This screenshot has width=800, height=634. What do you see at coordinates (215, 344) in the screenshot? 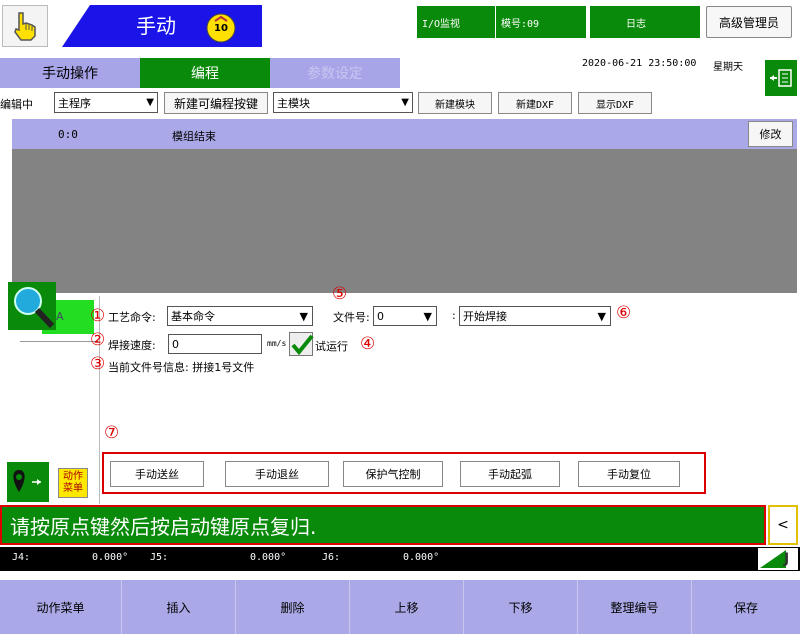
I see `weld-speed-input: 0` at bounding box center [215, 344].